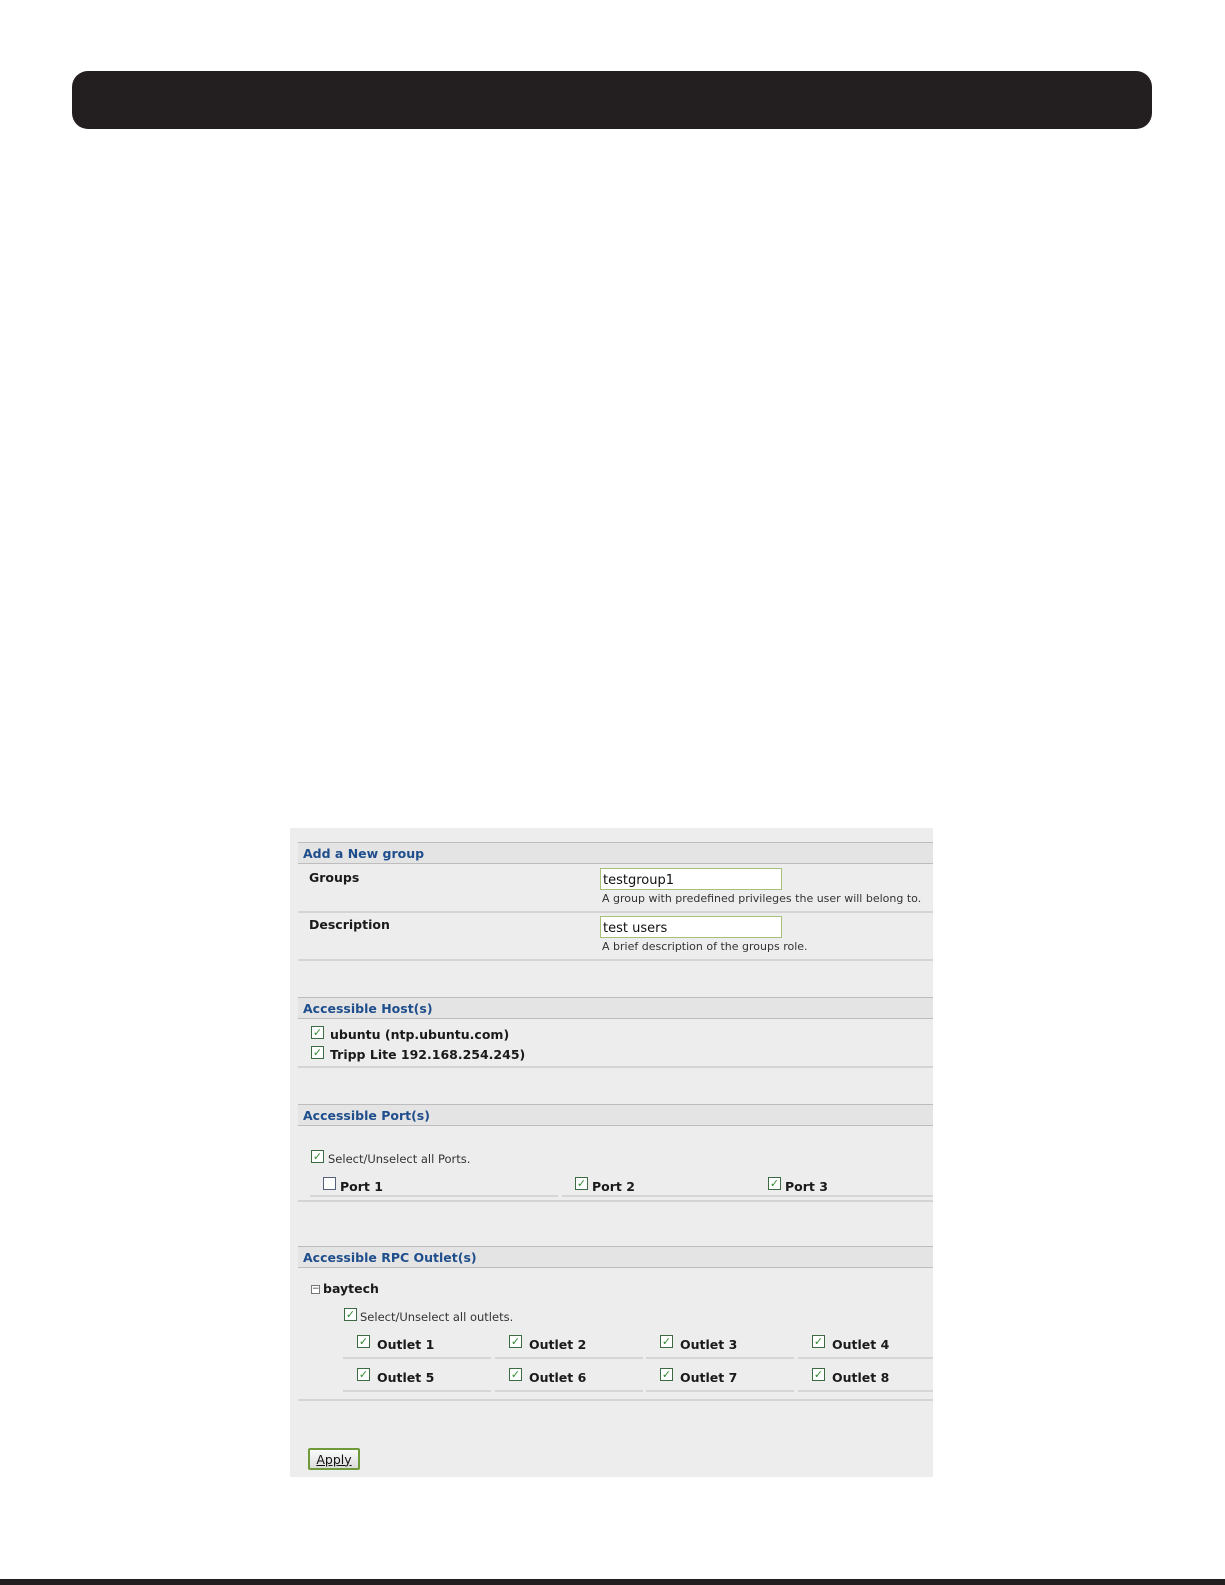 The image size is (1225, 1585). Describe the element at coordinates (615, 1115) in the screenshot. I see `ports-section-title: Accessible Port(s)` at that location.